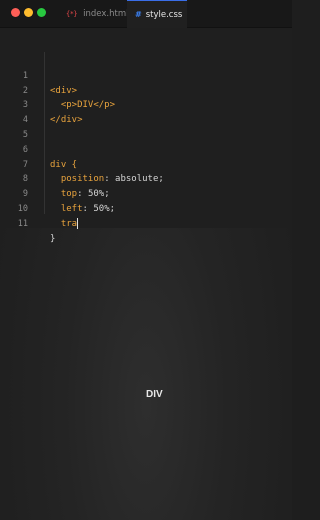 The image size is (320, 520). I want to click on title-bar: {*} index.html # style.css, so click(146, 14).